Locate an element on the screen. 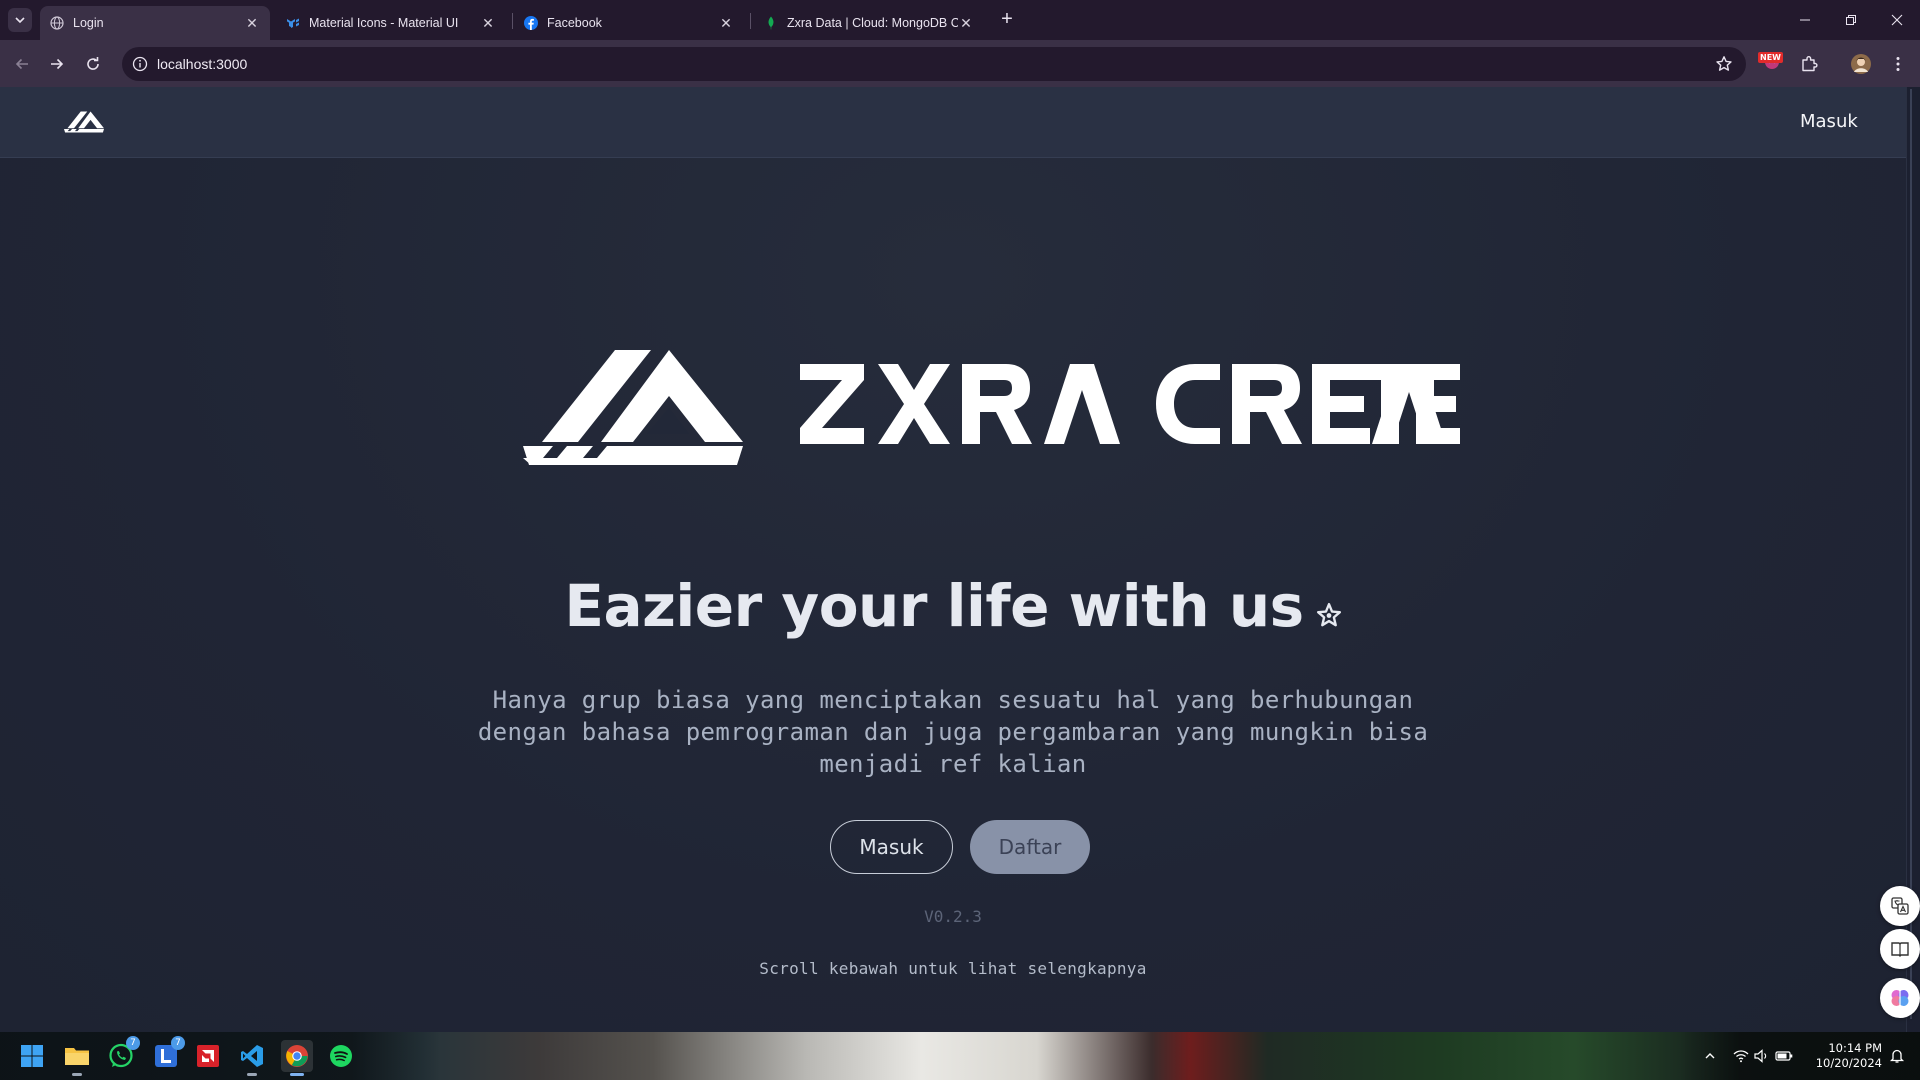 This screenshot has width=1920, height=1080. bookmark-star-icon is located at coordinates (1724, 64).